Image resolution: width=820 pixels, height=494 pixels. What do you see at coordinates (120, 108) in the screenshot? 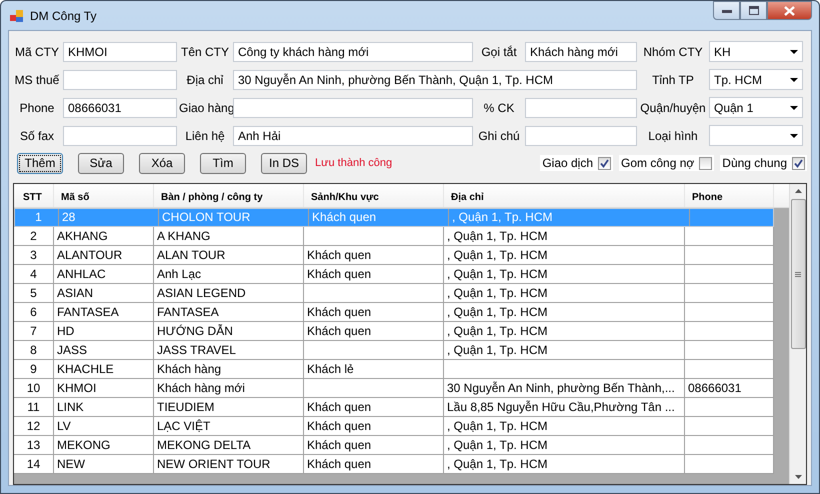
I see `input-field: 08666031` at bounding box center [120, 108].